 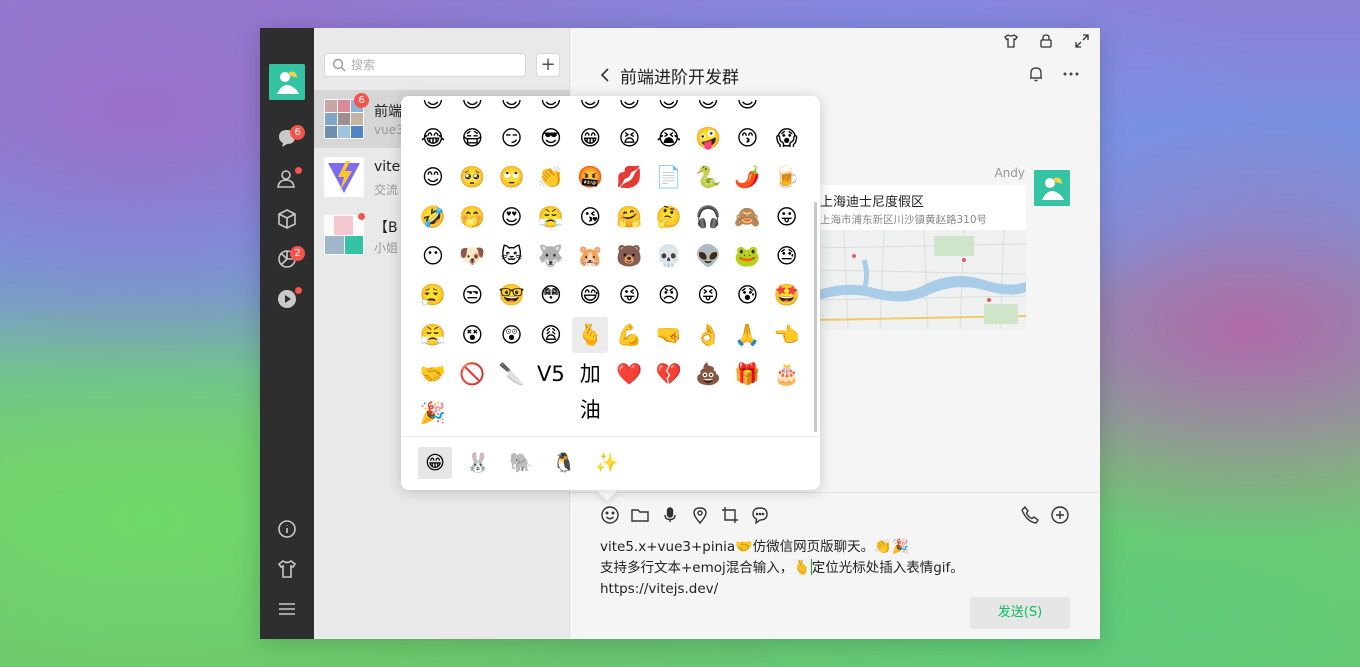 I want to click on emoji-cell: 💔, so click(x=669, y=374).